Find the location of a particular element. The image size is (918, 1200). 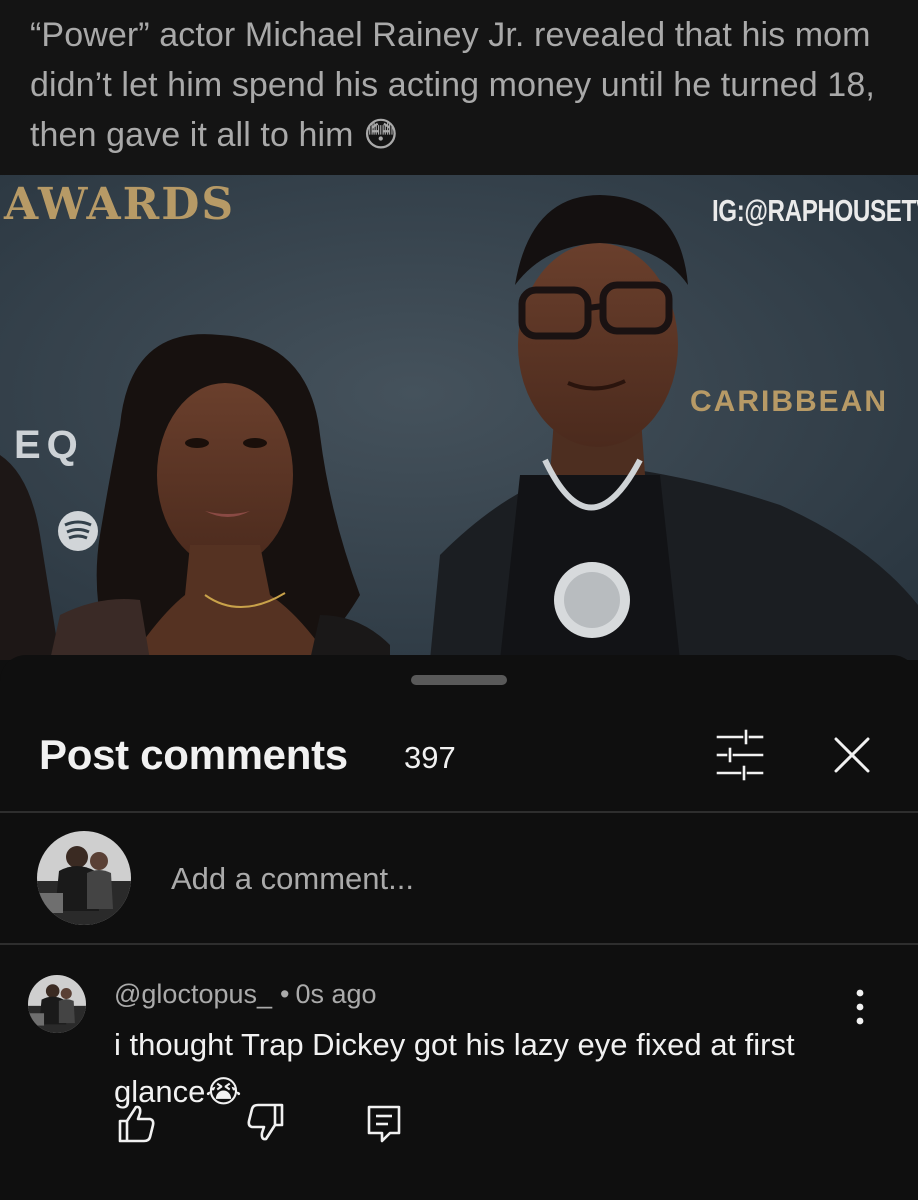

comment-meta: @gloctopus_ • 0s ago is located at coordinates (245, 994).